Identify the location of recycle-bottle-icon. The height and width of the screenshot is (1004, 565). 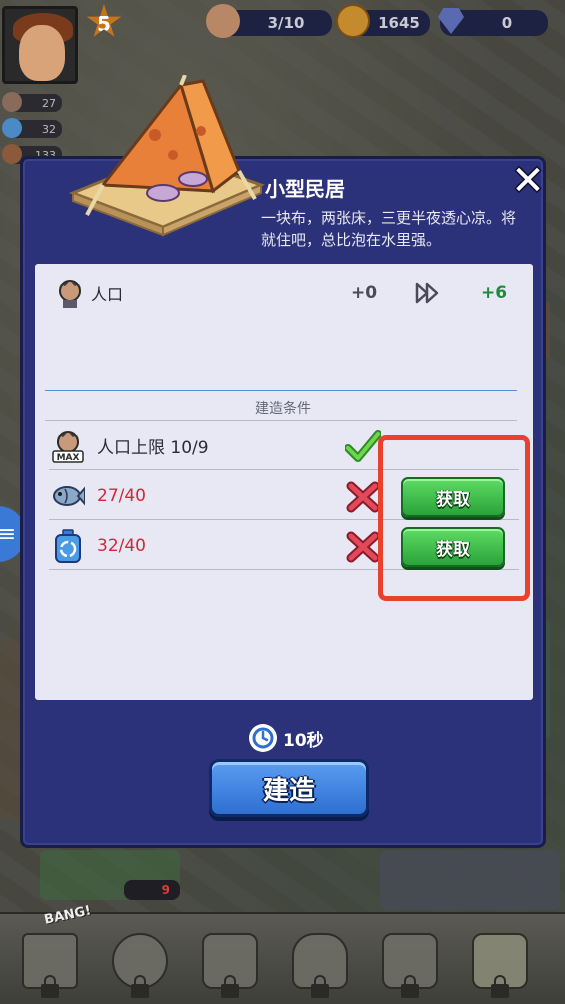
(68, 545).